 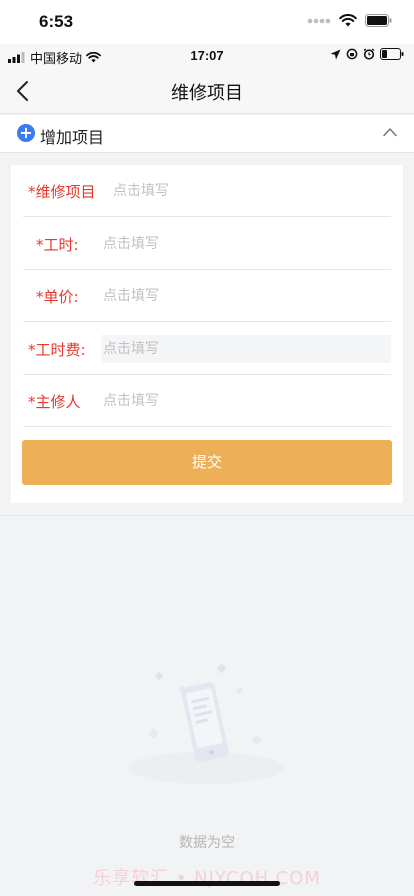 I want to click on unit-price-input, so click(x=246, y=296).